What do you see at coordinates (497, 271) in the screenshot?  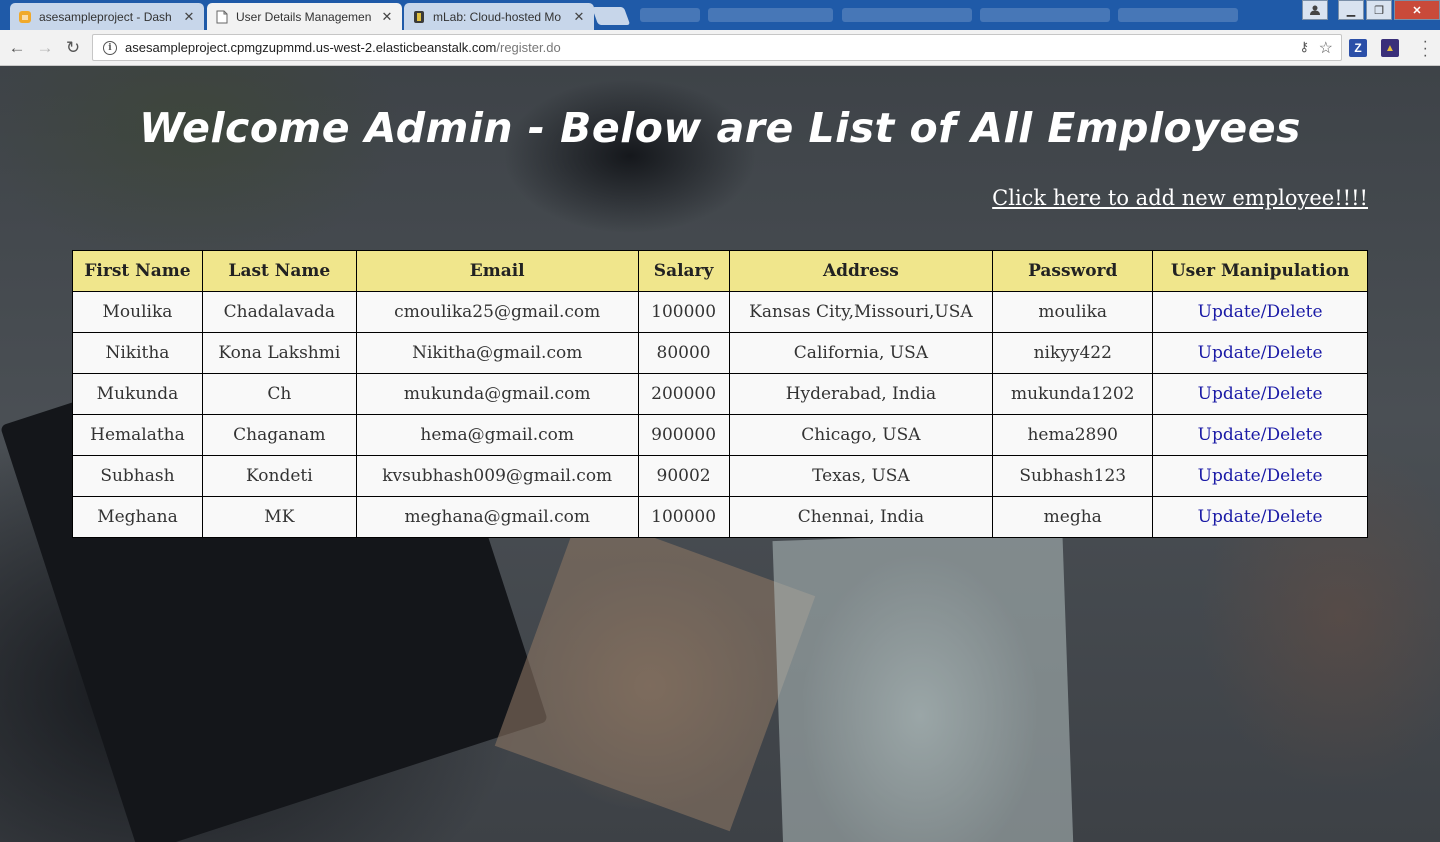 I see `column-header-email: Email` at bounding box center [497, 271].